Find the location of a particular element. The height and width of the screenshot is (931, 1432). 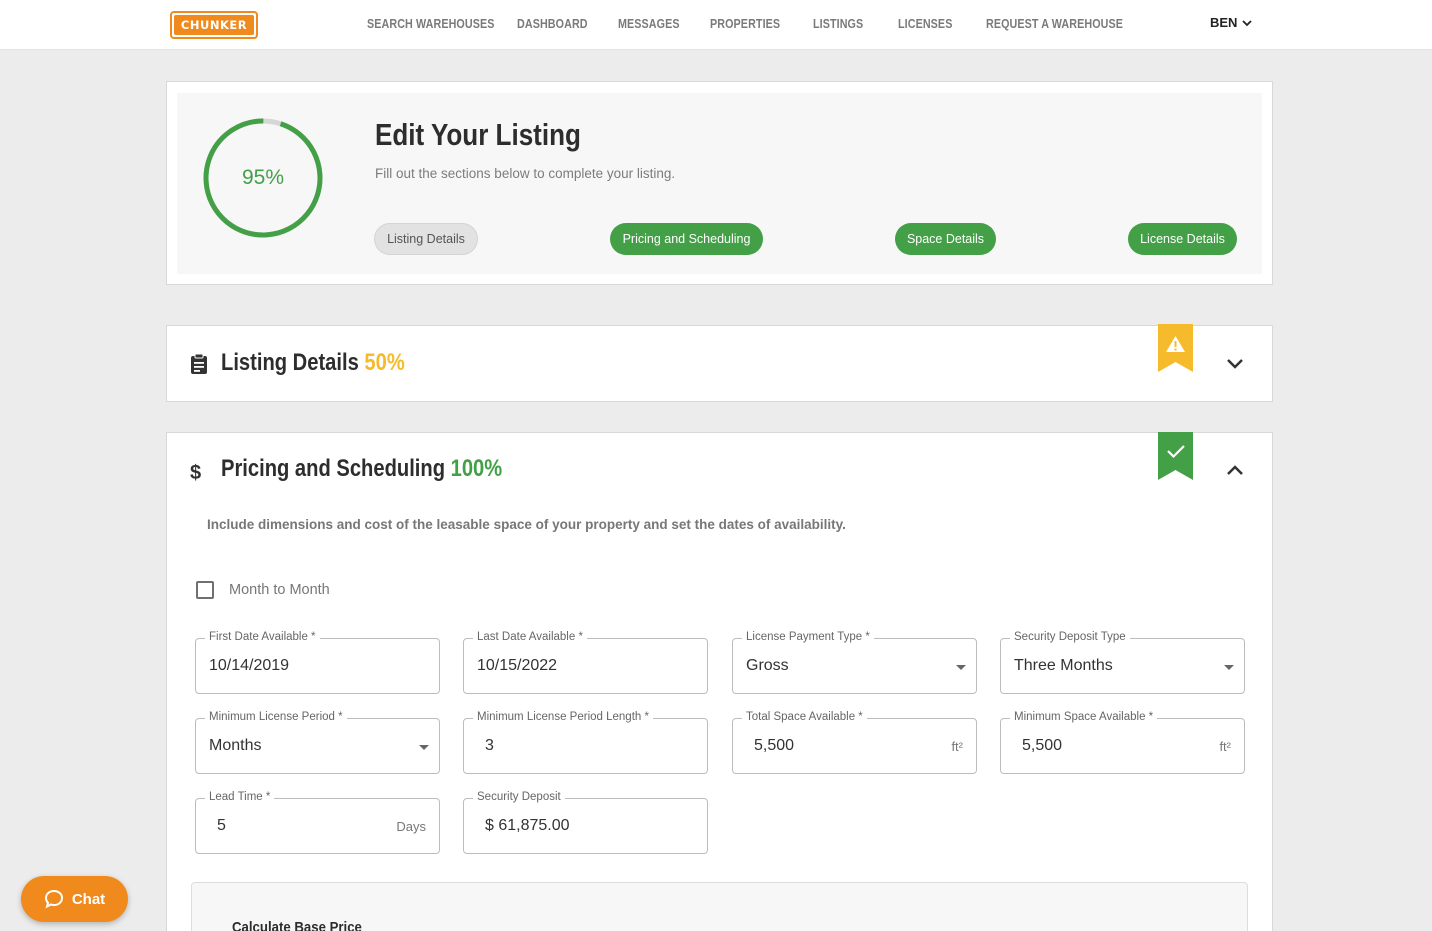

security-deposit-field: Security Deposit $ 61,875.00 is located at coordinates (585, 822).